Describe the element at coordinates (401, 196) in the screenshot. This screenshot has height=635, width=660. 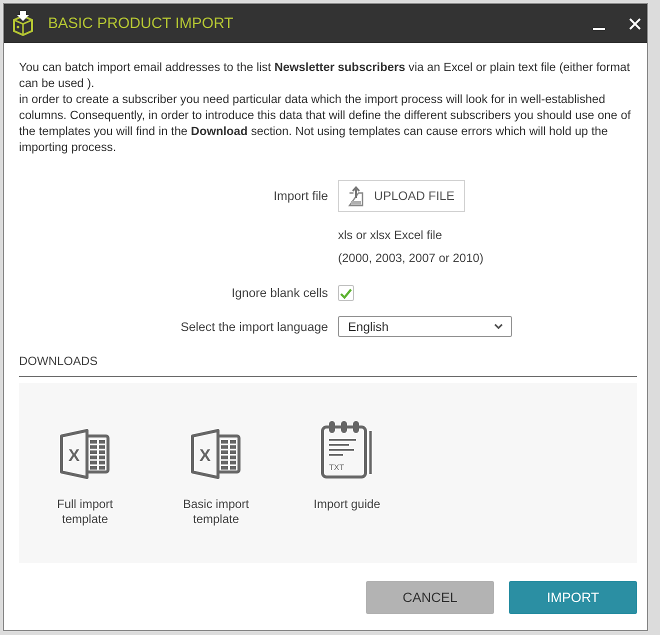
I see `upload-file-button: UPLOAD FILE` at that location.